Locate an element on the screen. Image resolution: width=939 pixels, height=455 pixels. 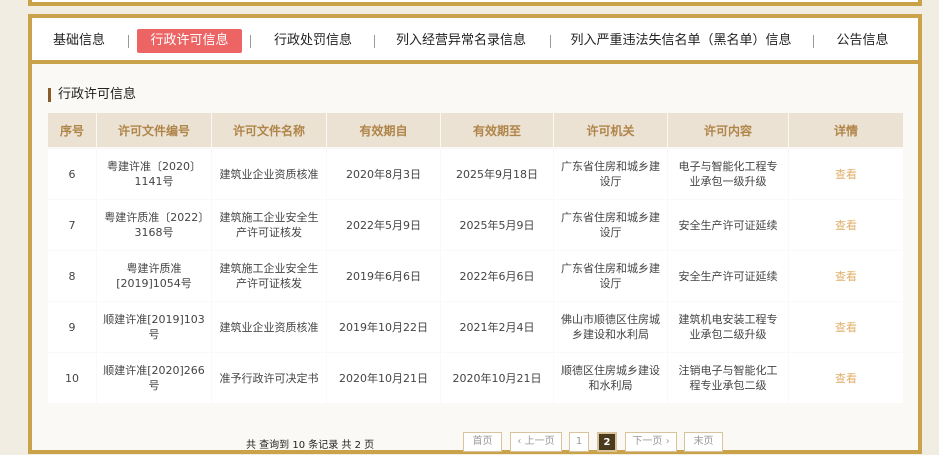
table-cell-valid-to: 2025年5月9日 is located at coordinates (497, 225).